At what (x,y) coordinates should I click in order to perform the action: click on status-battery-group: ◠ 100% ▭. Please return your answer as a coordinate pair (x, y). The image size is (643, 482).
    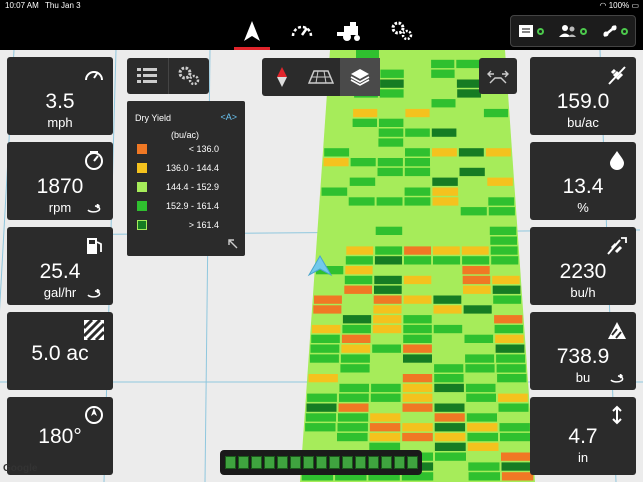
    Looking at the image, I should click on (619, 6).